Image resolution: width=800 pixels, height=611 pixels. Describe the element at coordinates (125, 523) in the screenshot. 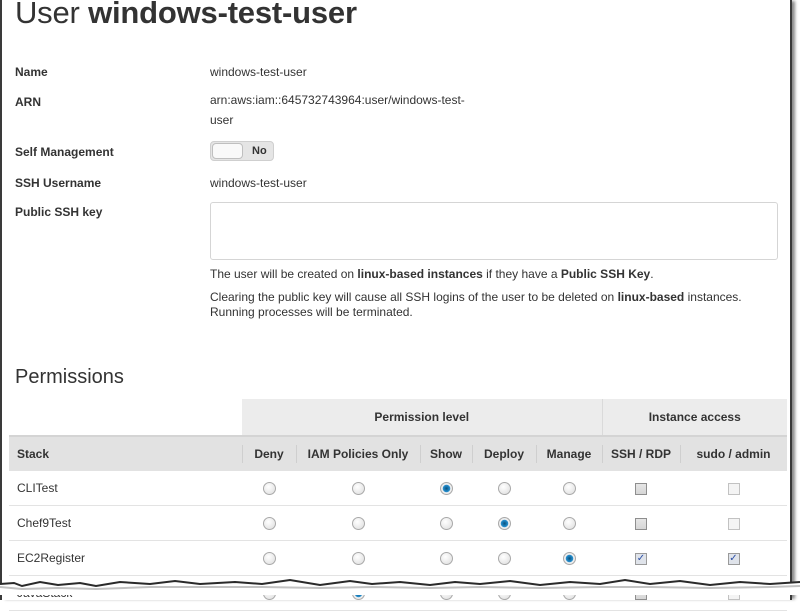

I see `stack-name: Chef9Test` at that location.